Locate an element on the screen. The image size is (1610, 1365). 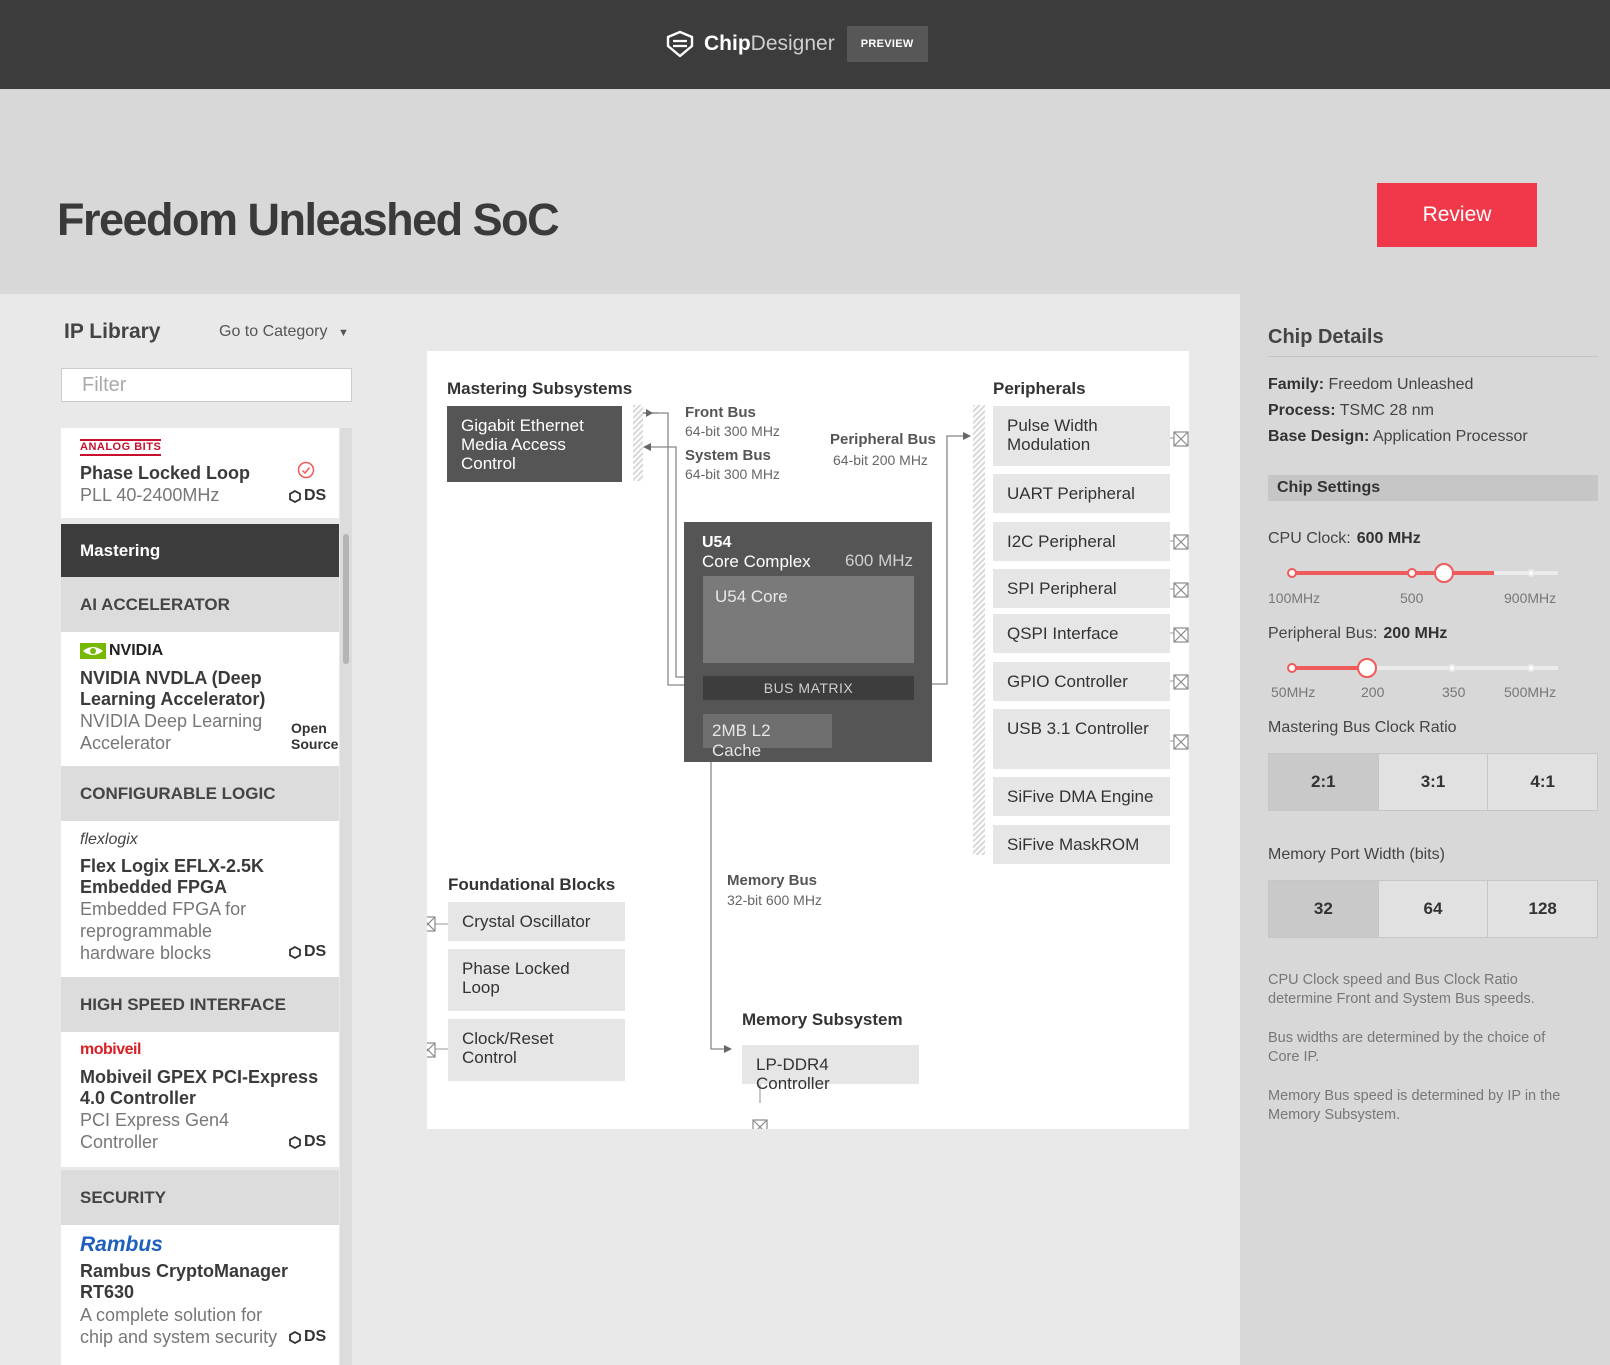
vendor-logo-flexlogix: flexlogix is located at coordinates (109, 840).